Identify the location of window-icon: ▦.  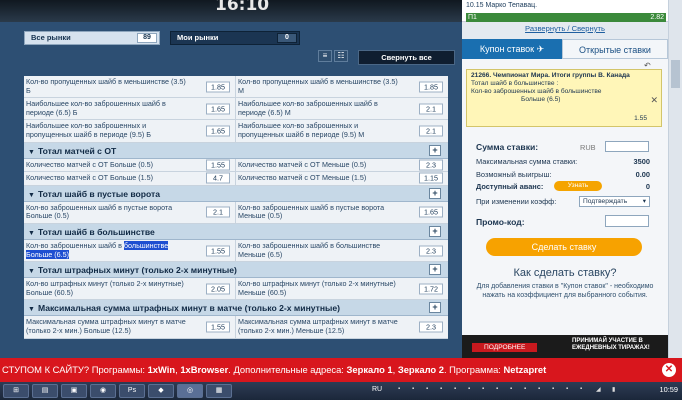
(219, 391).